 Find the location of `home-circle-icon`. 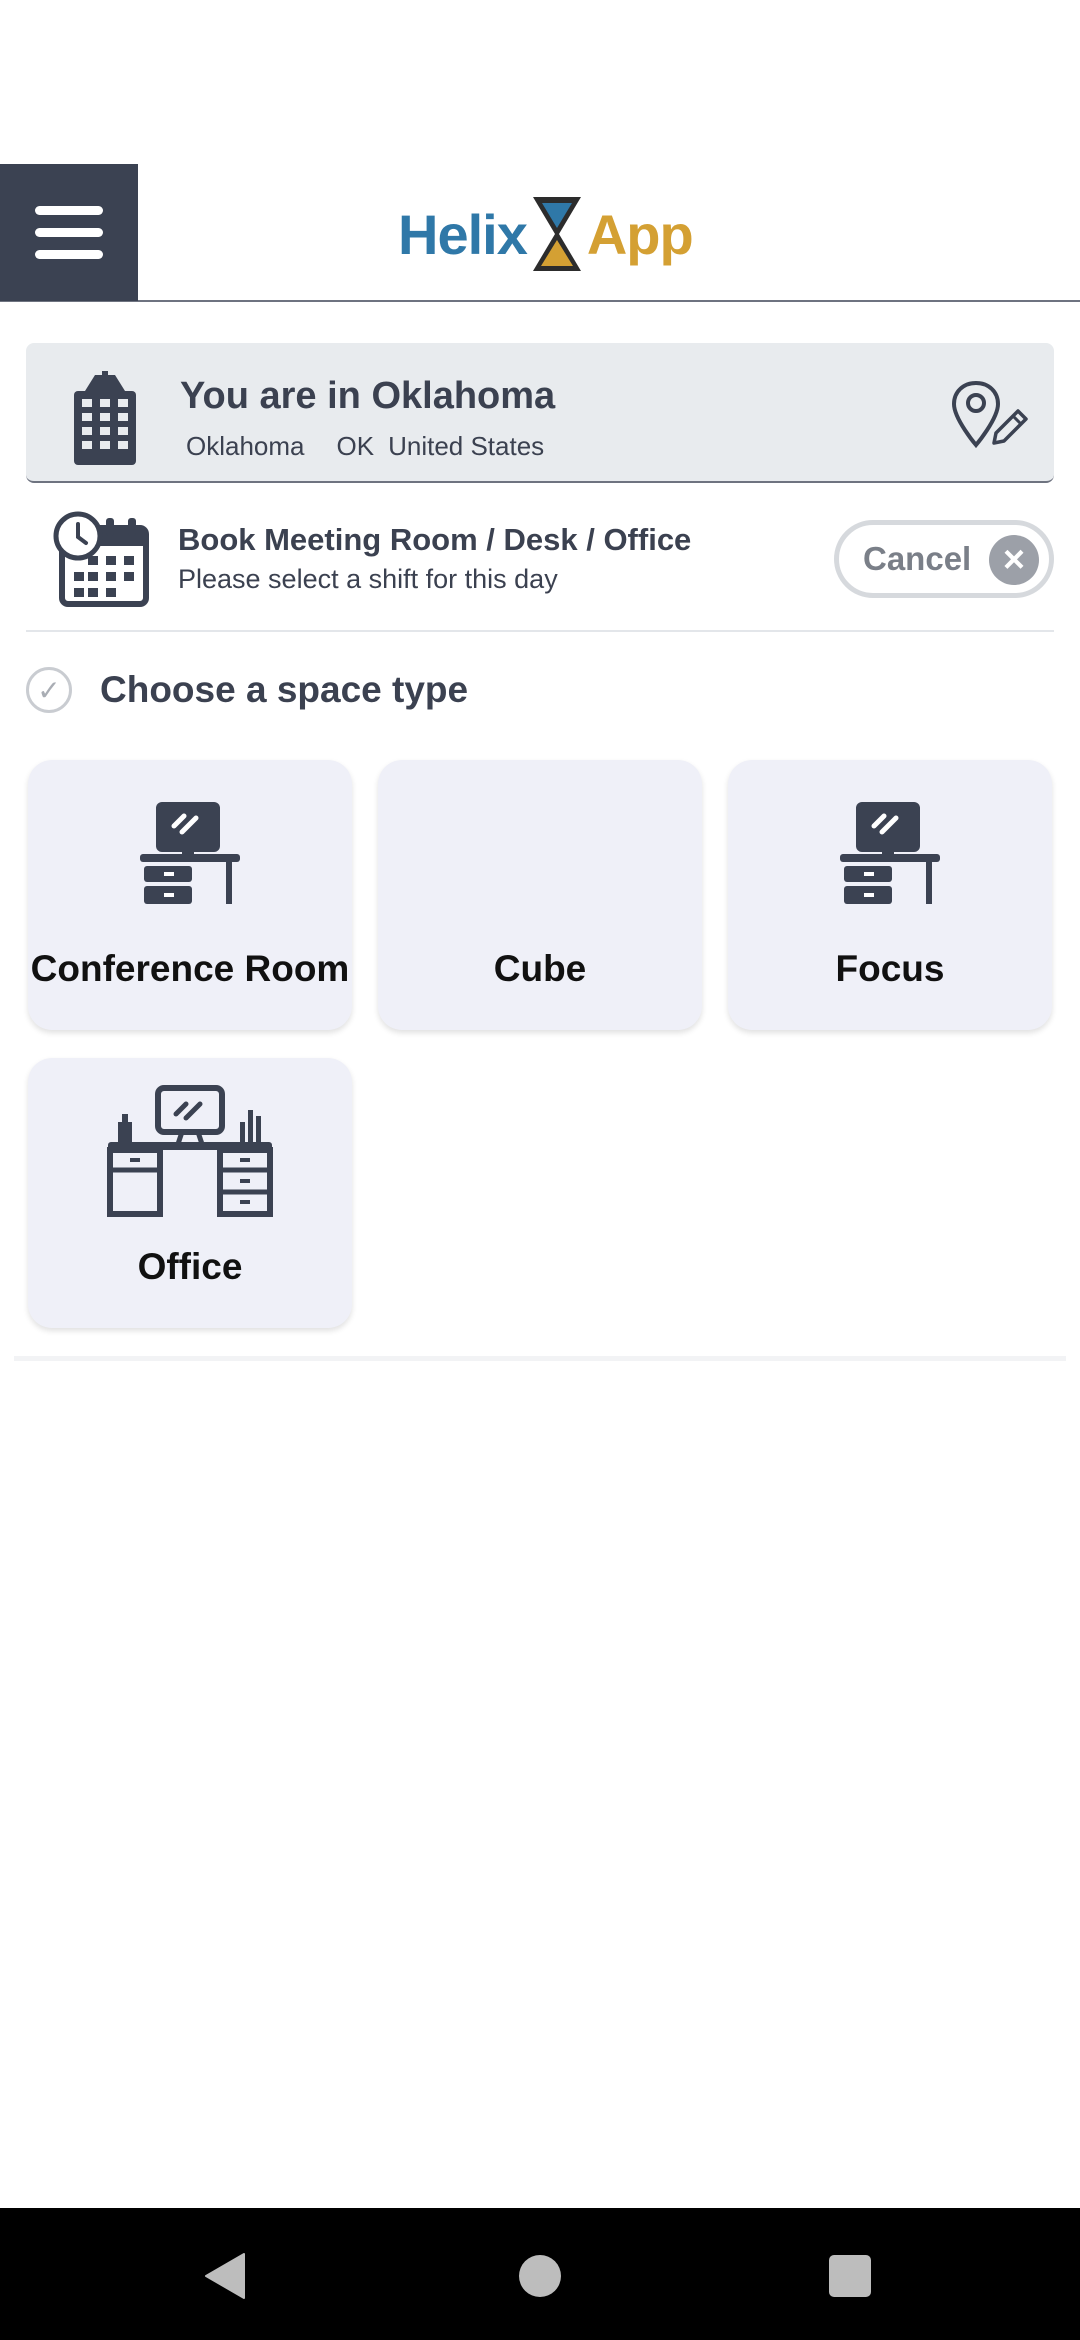

home-circle-icon is located at coordinates (540, 2276).